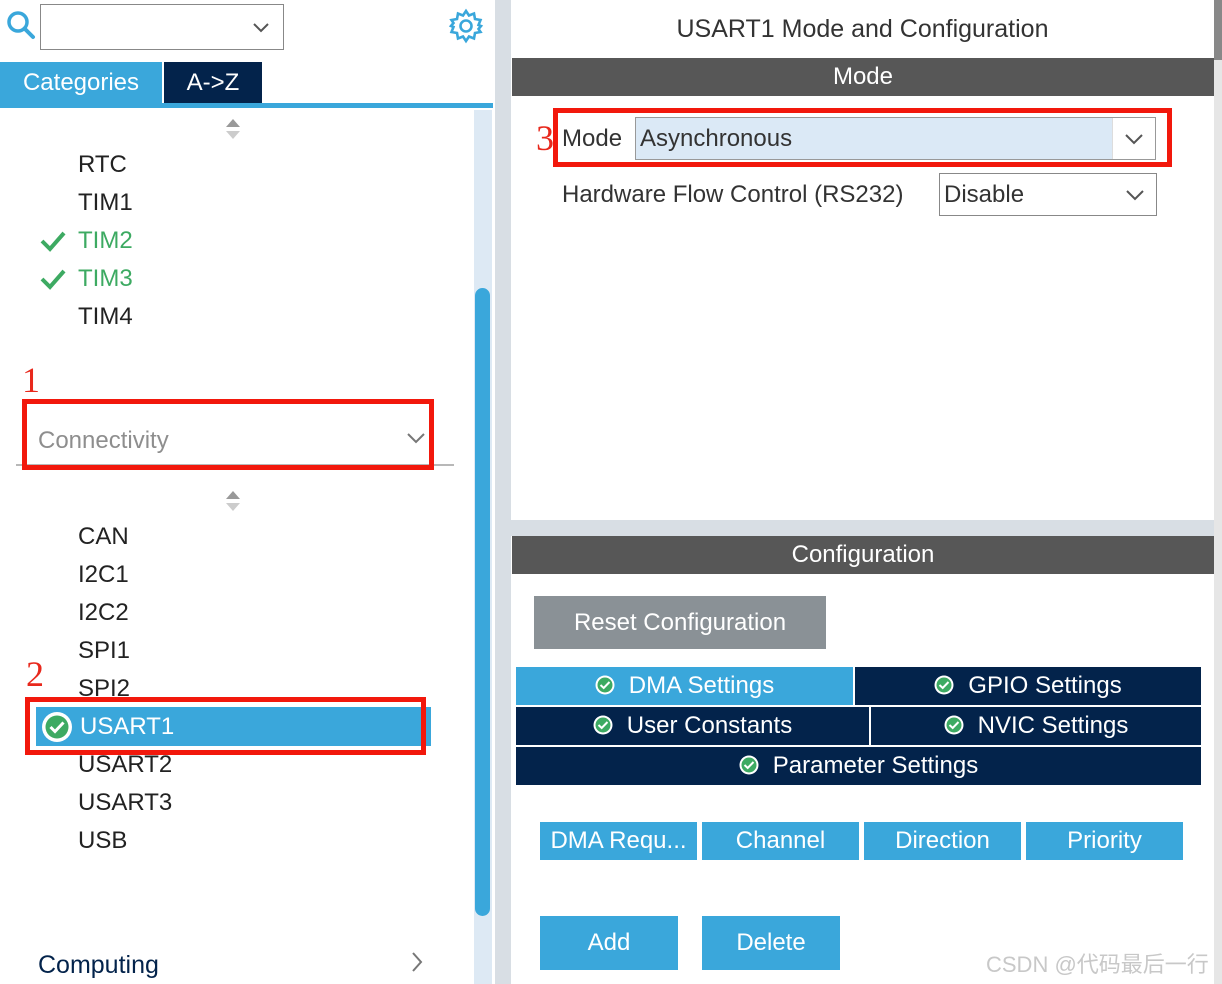  Describe the element at coordinates (81, 83) in the screenshot. I see `tab-categories: Categories` at that location.